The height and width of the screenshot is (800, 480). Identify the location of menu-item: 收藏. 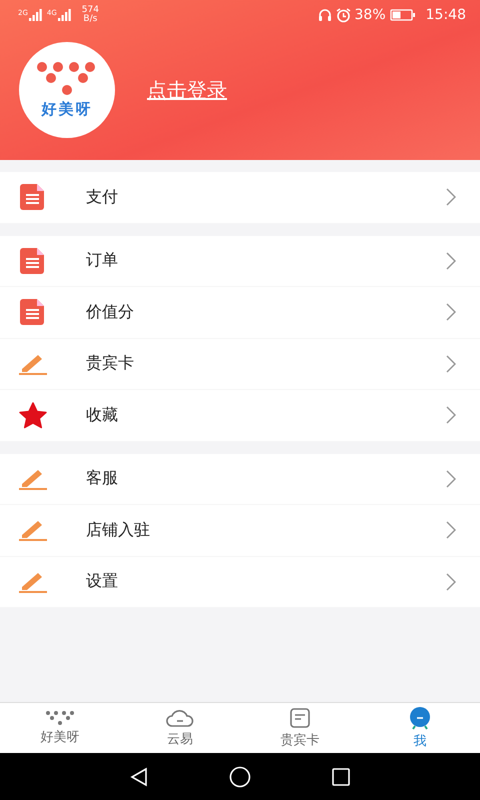
(240, 416).